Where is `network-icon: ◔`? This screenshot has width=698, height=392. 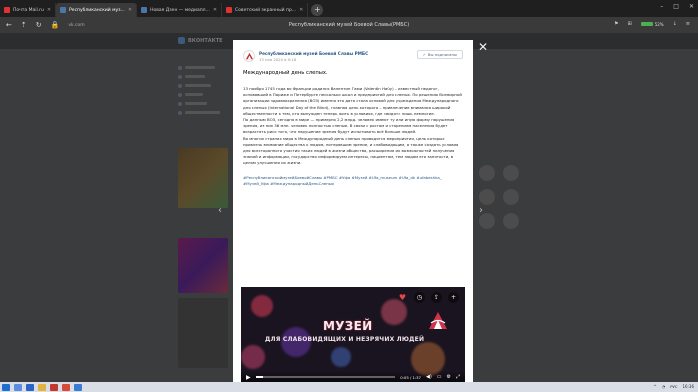 network-icon: ◔ is located at coordinates (664, 386).